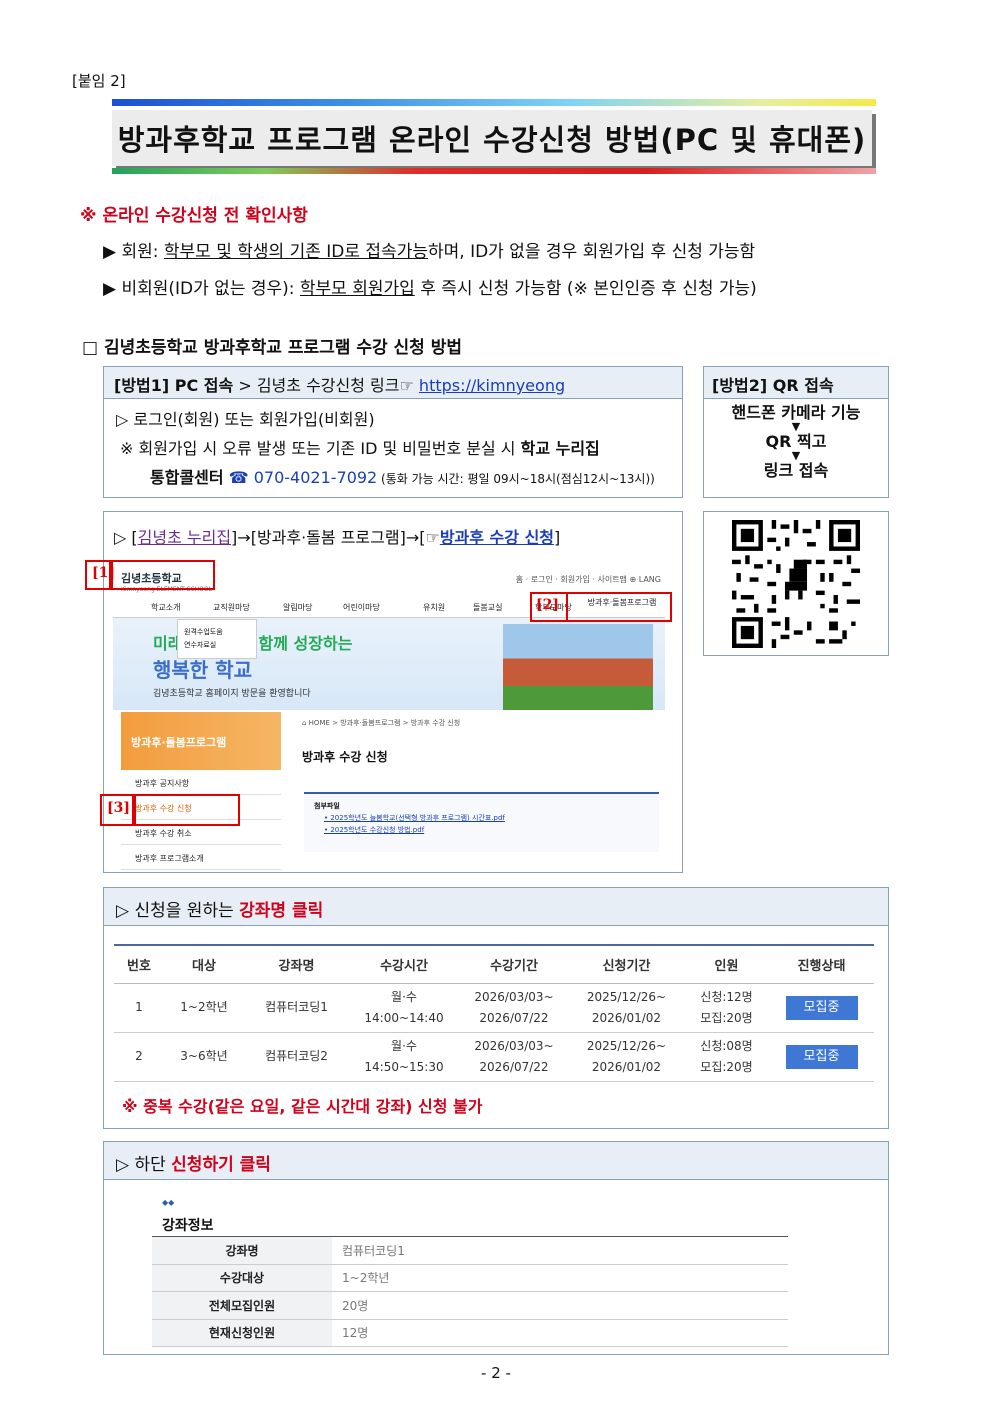 Image resolution: width=992 pixels, height=1403 pixels. Describe the element at coordinates (217, 632) in the screenshot. I see `dropdown-item: 원격수업도움` at that location.